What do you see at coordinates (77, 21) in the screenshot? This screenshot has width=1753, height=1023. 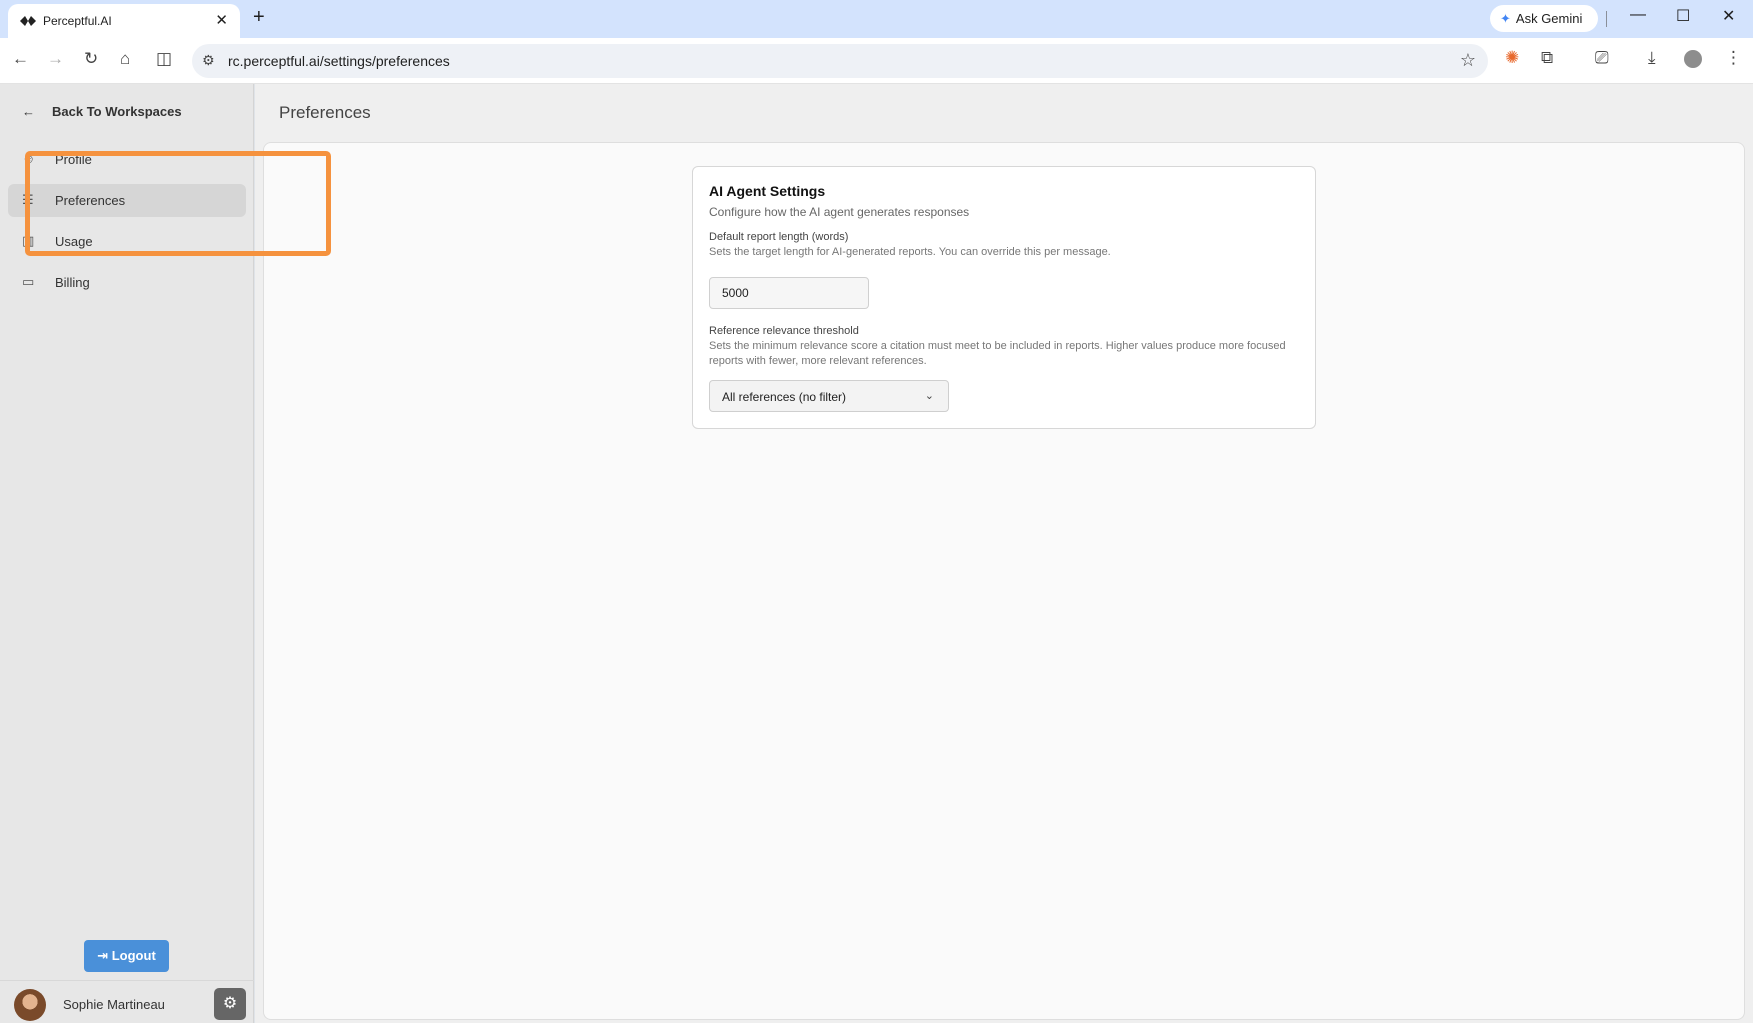 I see `tab-title: Perceptful.AI` at bounding box center [77, 21].